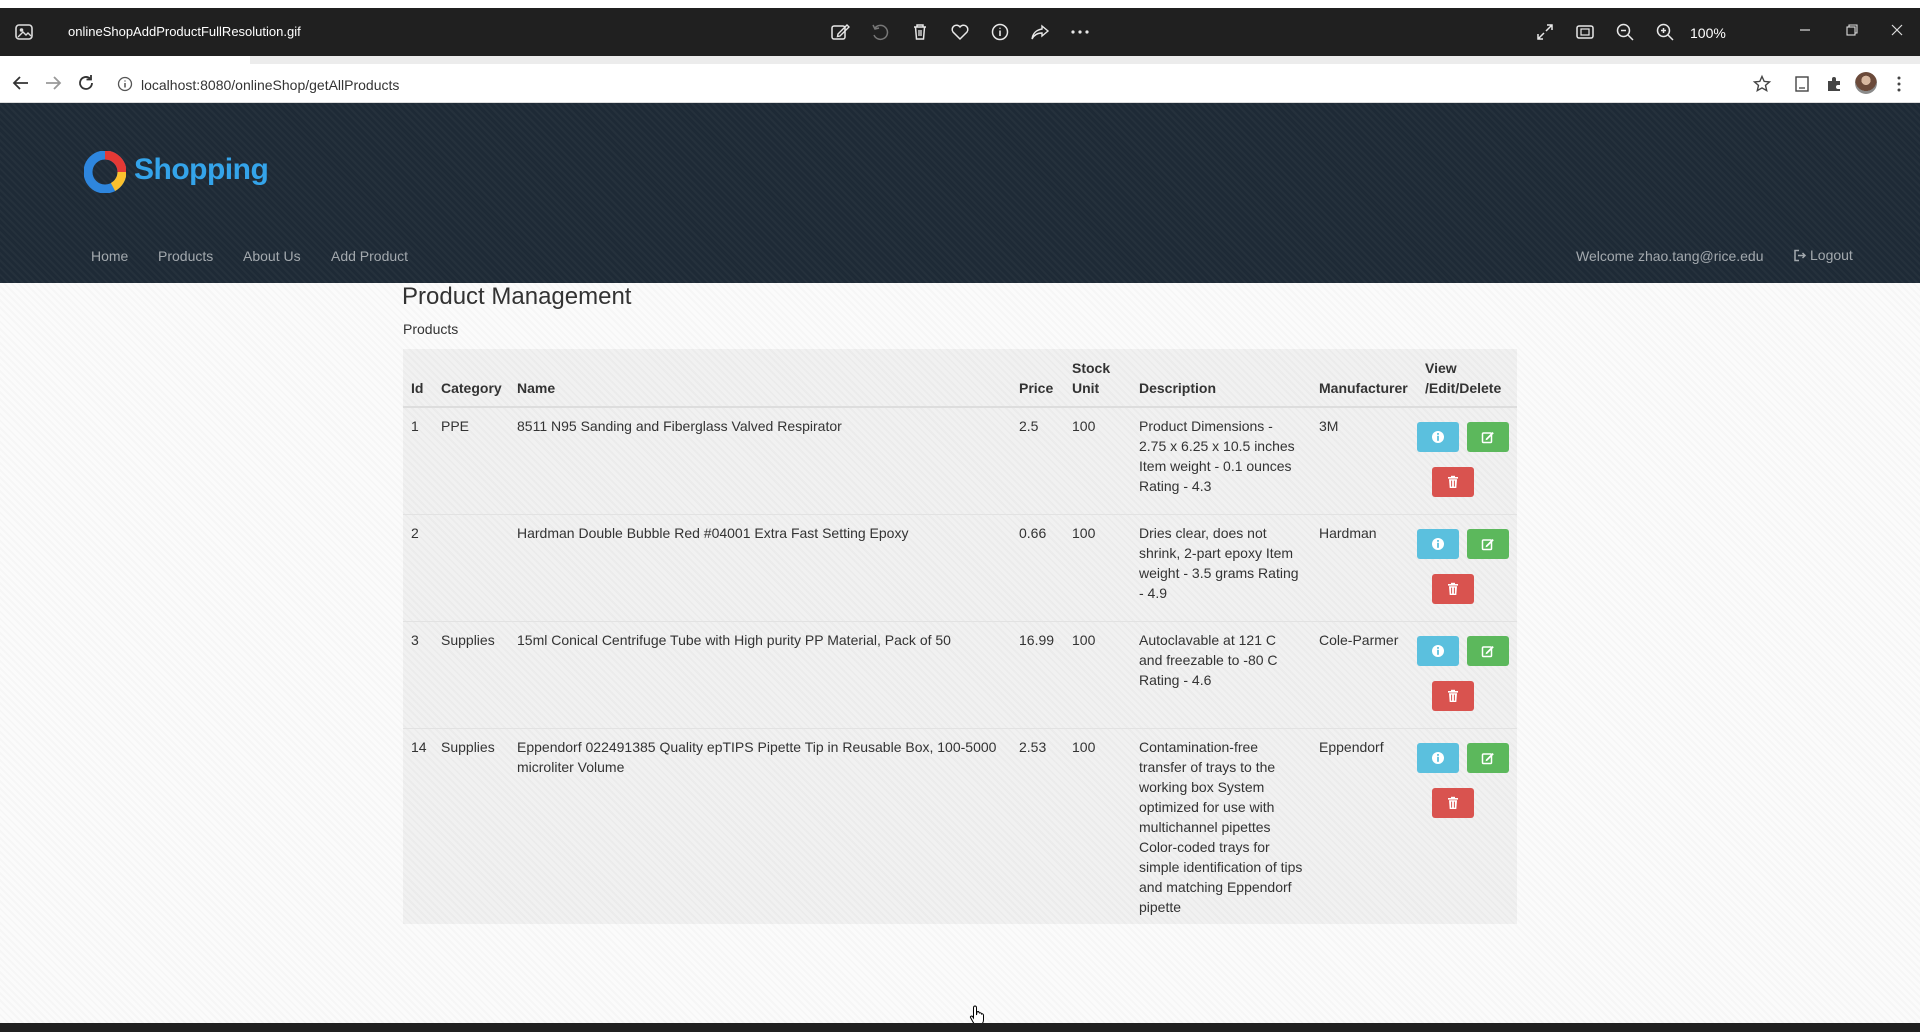 The height and width of the screenshot is (1032, 1920). I want to click on page-title: Product Management, so click(517, 296).